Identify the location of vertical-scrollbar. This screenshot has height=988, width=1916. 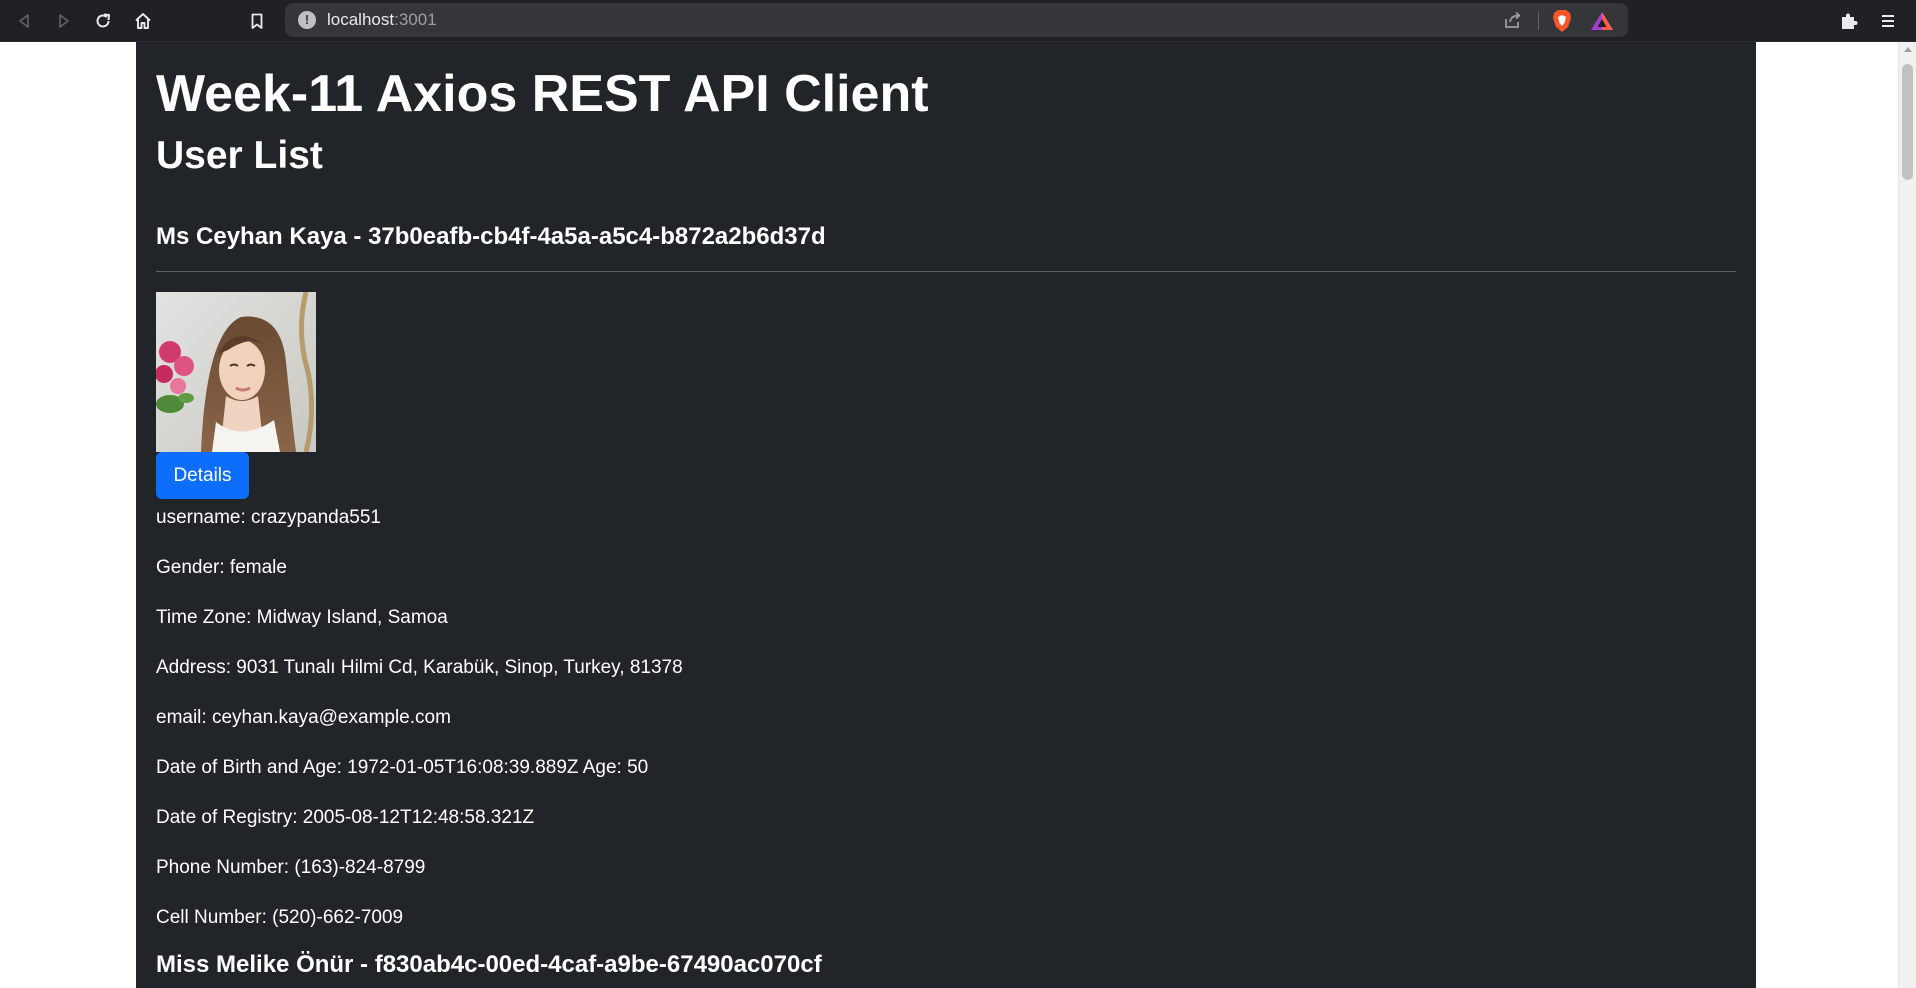
(1907, 515).